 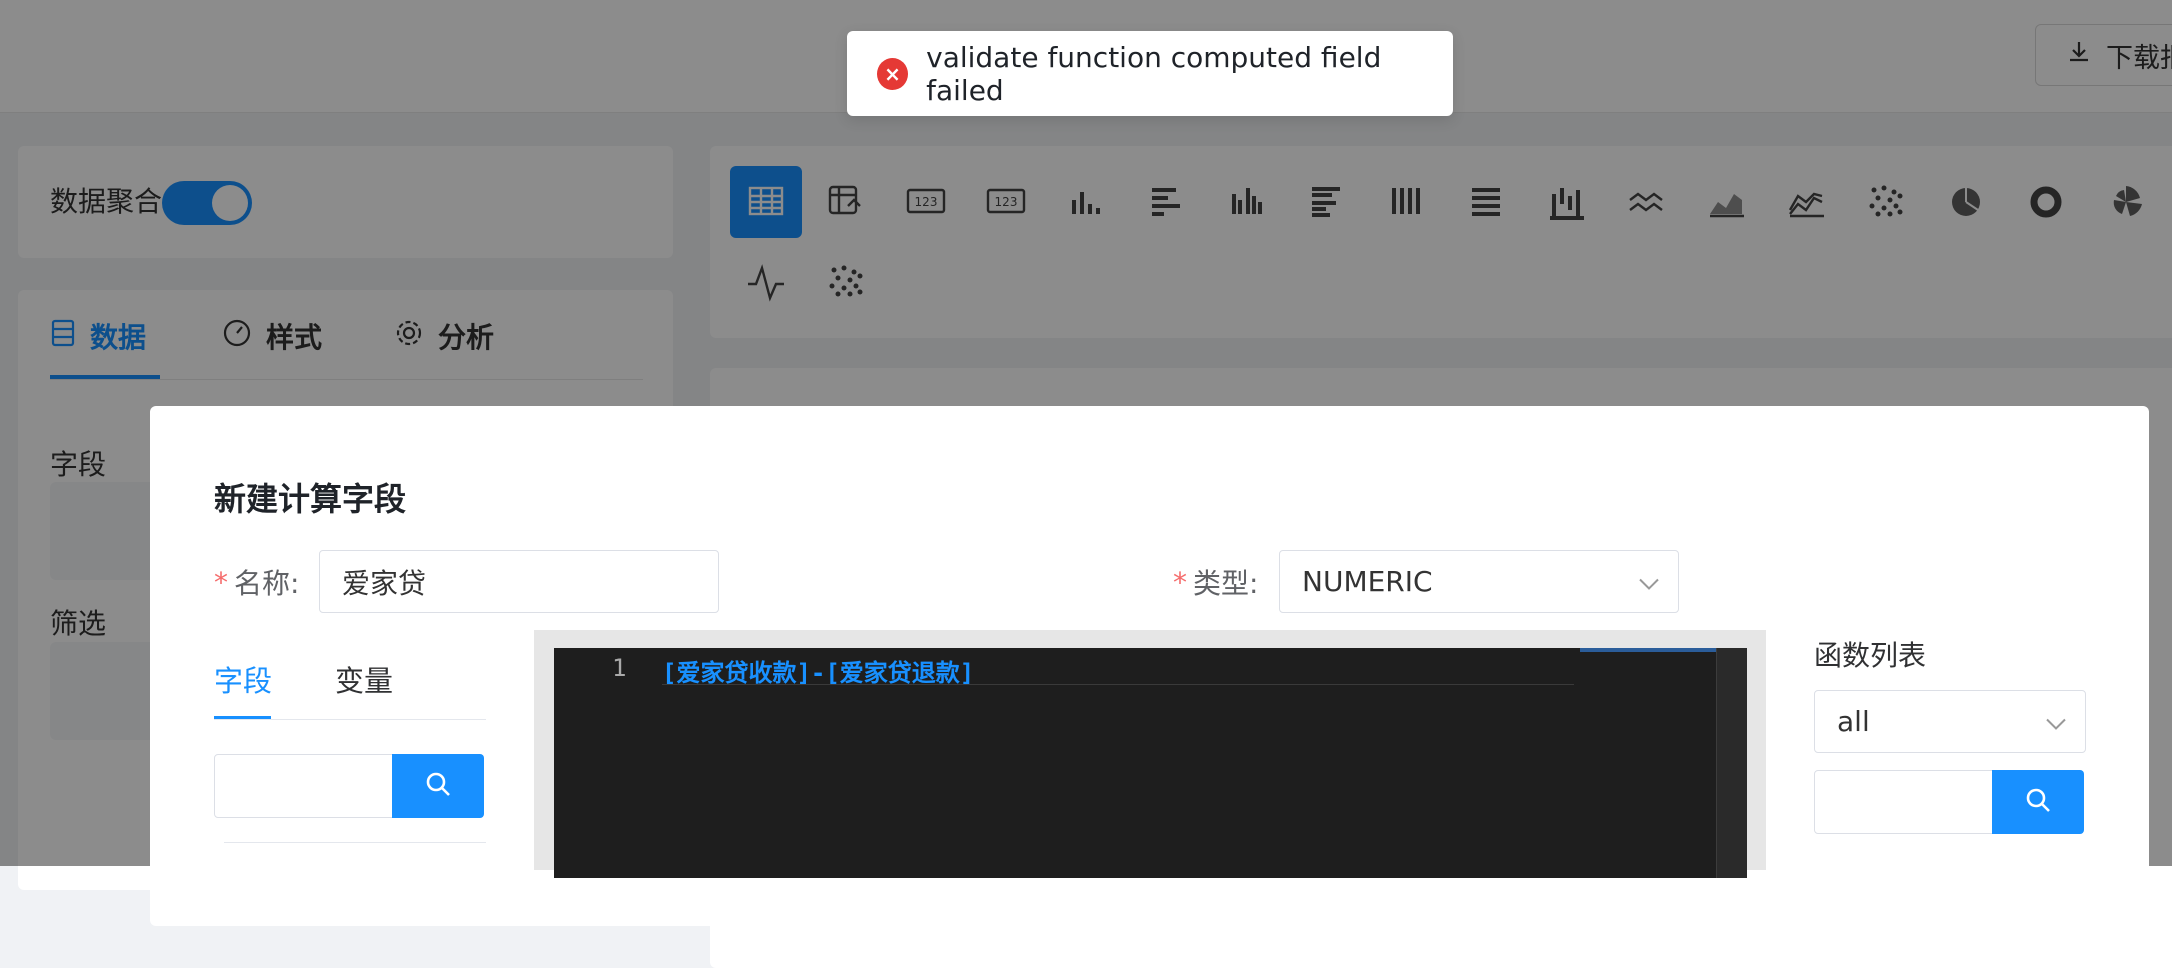 What do you see at coordinates (1479, 581) in the screenshot?
I see `type-select: NUMERIC` at bounding box center [1479, 581].